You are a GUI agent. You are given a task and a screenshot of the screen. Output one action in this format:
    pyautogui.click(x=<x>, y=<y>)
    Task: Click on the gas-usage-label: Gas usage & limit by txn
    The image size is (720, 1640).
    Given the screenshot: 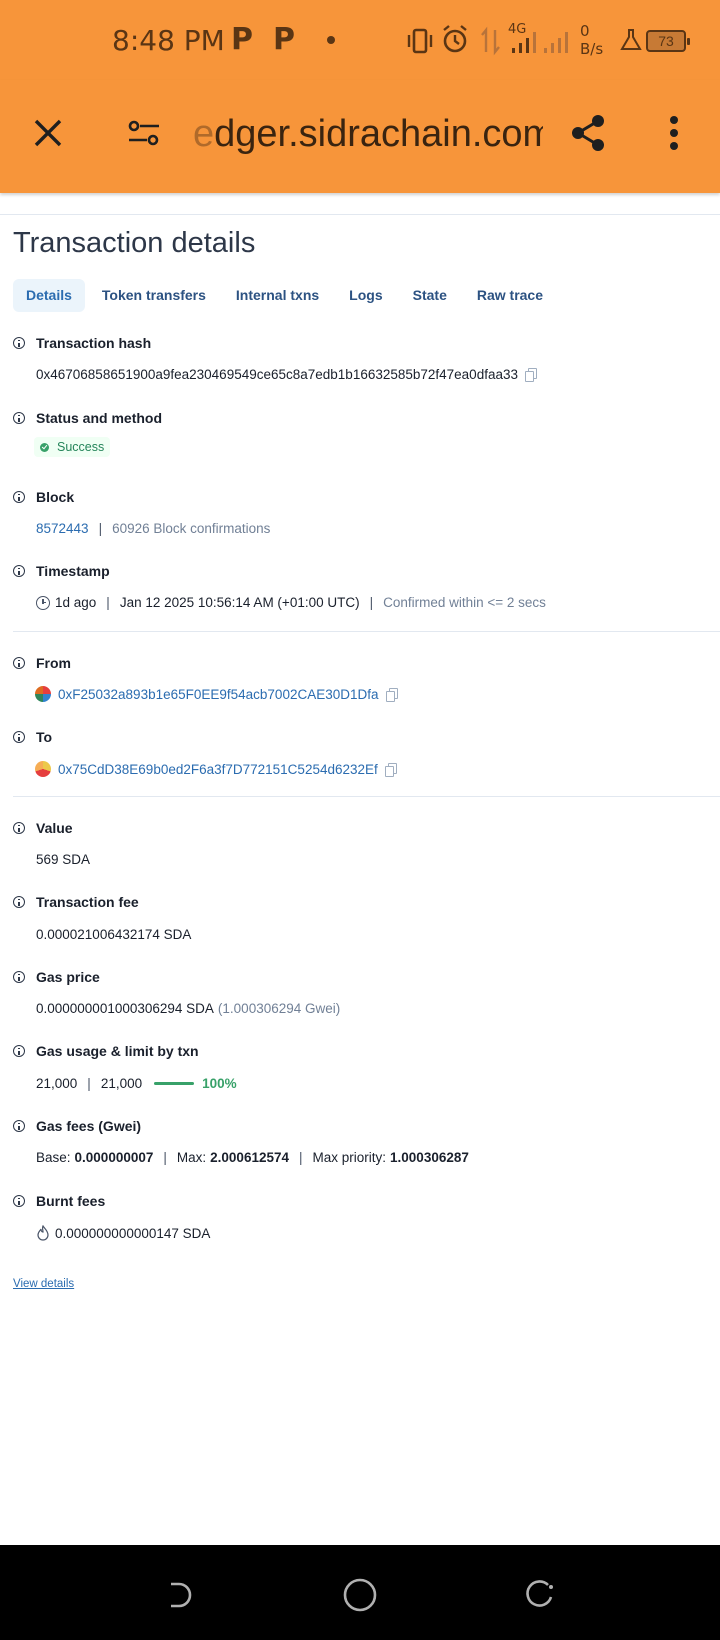 What is the action you would take?
    pyautogui.click(x=117, y=1051)
    